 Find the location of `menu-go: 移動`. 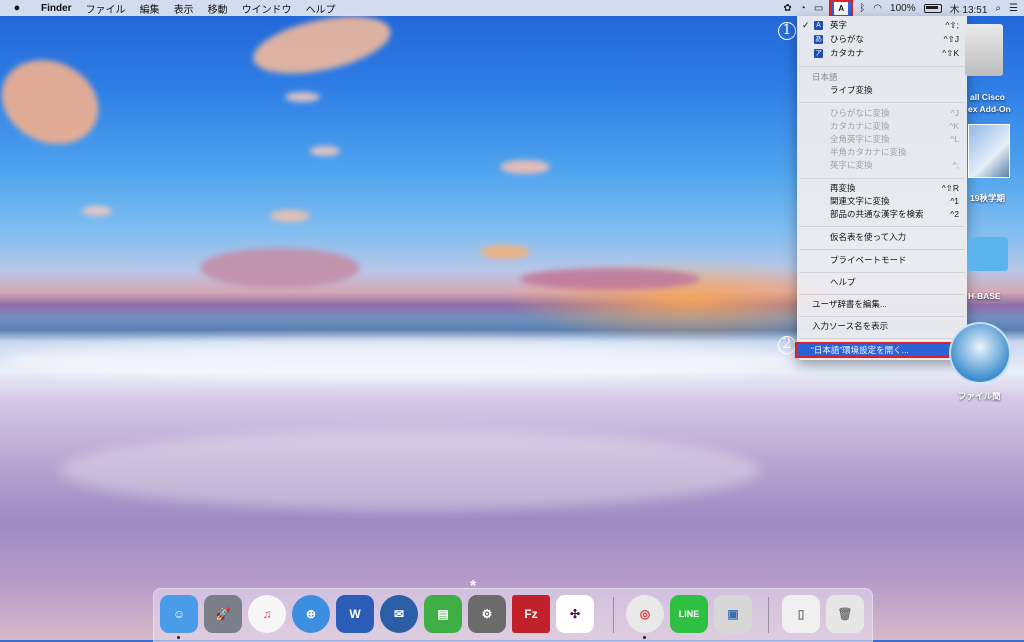

menu-go: 移動 is located at coordinates (218, 8).